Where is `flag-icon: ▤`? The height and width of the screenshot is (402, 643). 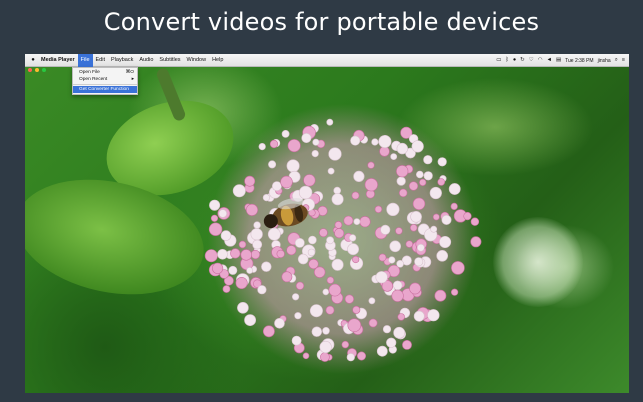
flag-icon: ▤ is located at coordinates (558, 60).